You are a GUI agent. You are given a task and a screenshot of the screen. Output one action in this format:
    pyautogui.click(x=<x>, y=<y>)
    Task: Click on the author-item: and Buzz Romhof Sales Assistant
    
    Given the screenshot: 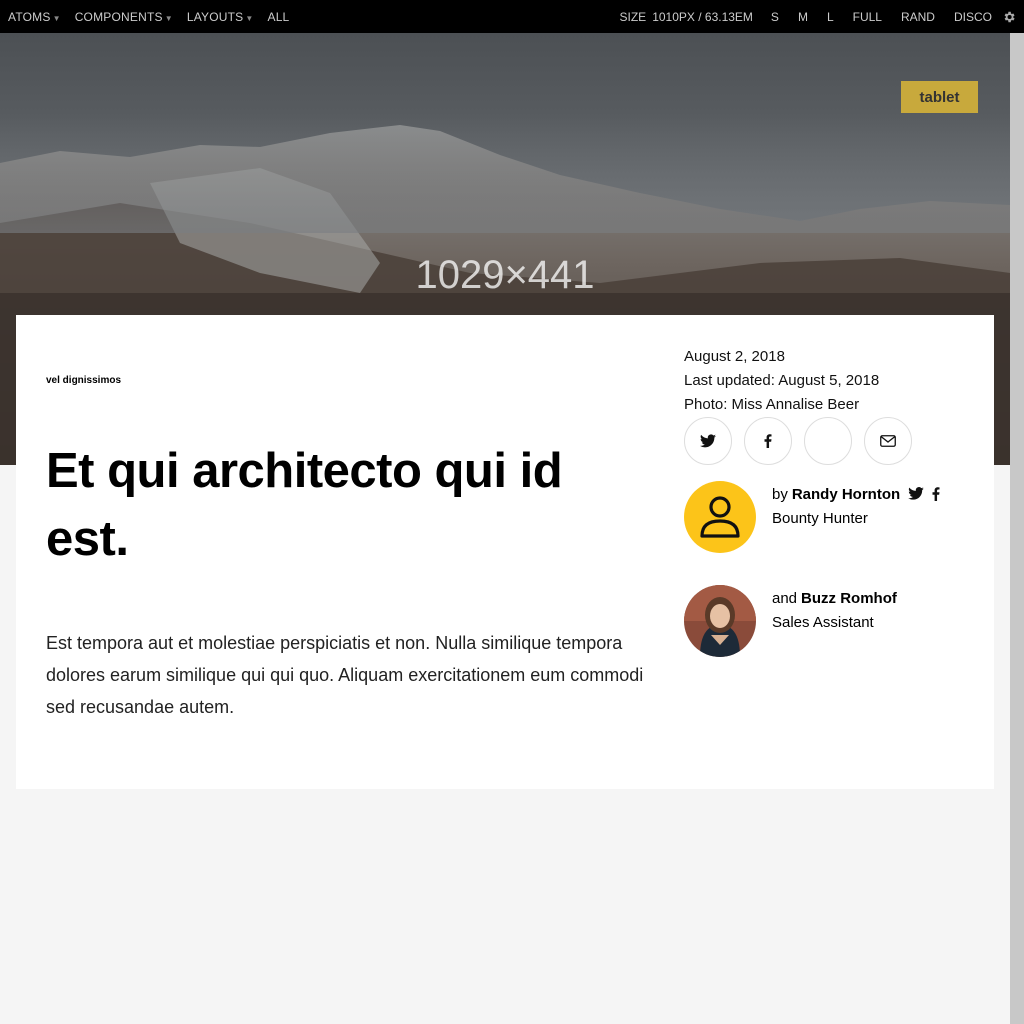 What is the action you would take?
    pyautogui.click(x=790, y=621)
    